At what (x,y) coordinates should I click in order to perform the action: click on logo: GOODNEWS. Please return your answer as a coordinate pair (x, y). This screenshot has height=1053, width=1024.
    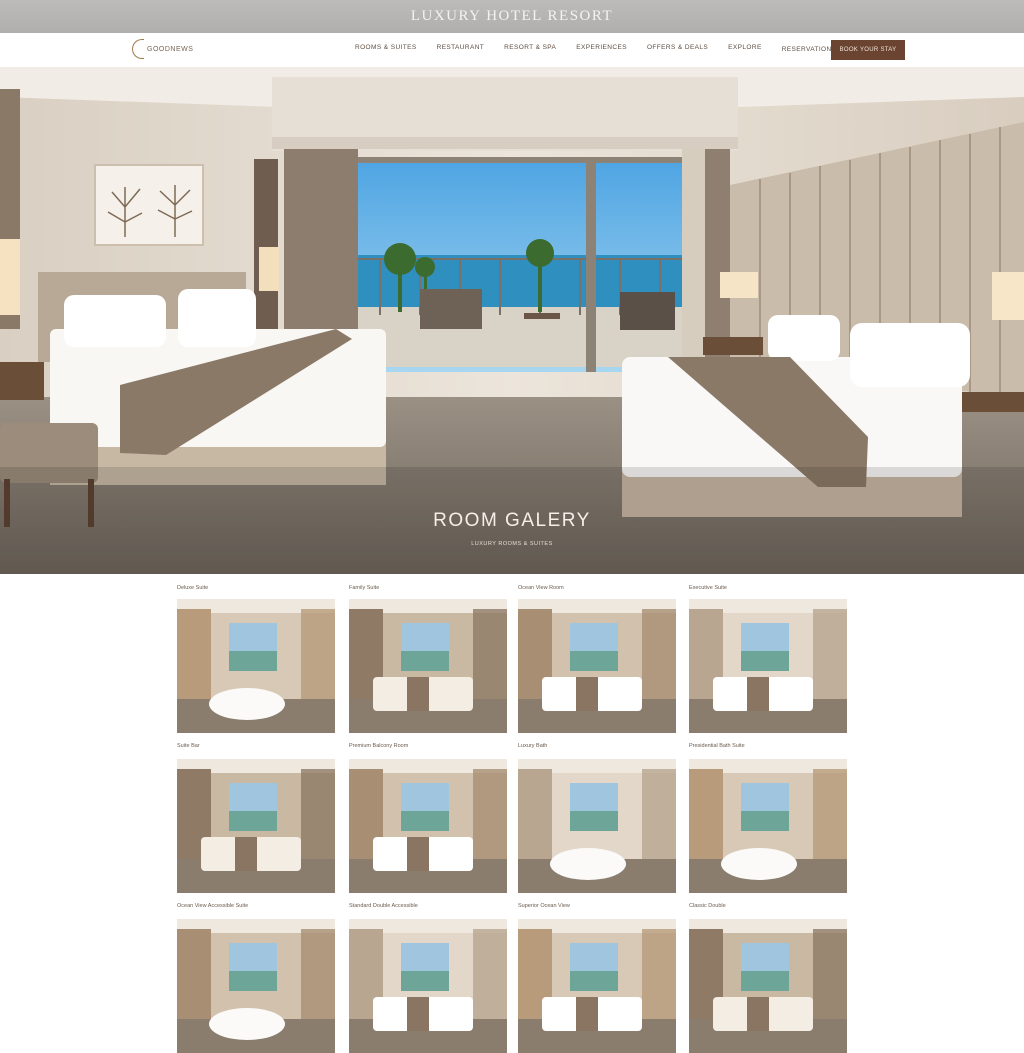
    Looking at the image, I should click on (162, 49).